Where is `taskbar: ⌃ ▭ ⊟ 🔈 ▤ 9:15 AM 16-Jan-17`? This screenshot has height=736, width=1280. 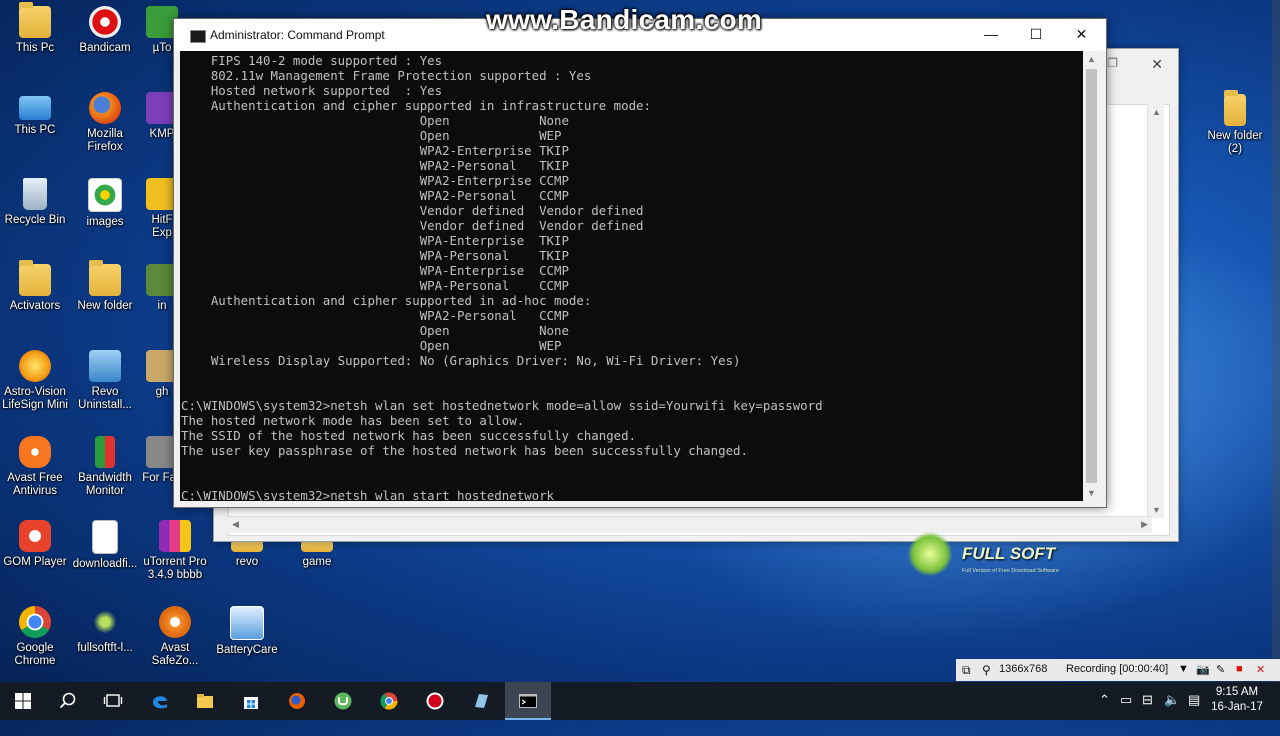
taskbar: ⌃ ▭ ⊟ 🔈 ▤ 9:15 AM 16-Jan-17 is located at coordinates (640, 701).